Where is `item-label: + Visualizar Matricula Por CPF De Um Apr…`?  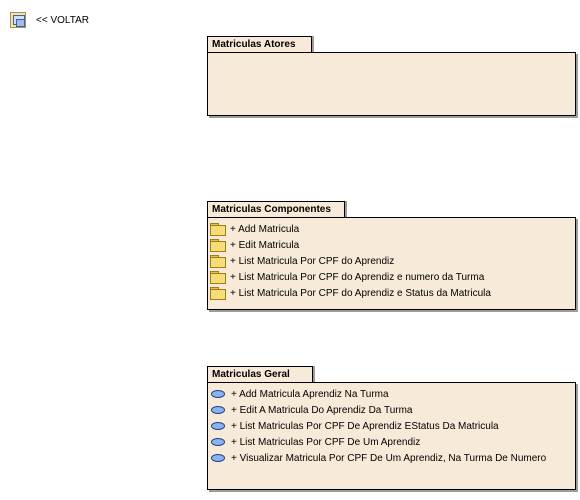
item-label: + Visualizar Matricula Por CPF De Um Apr… is located at coordinates (389, 458).